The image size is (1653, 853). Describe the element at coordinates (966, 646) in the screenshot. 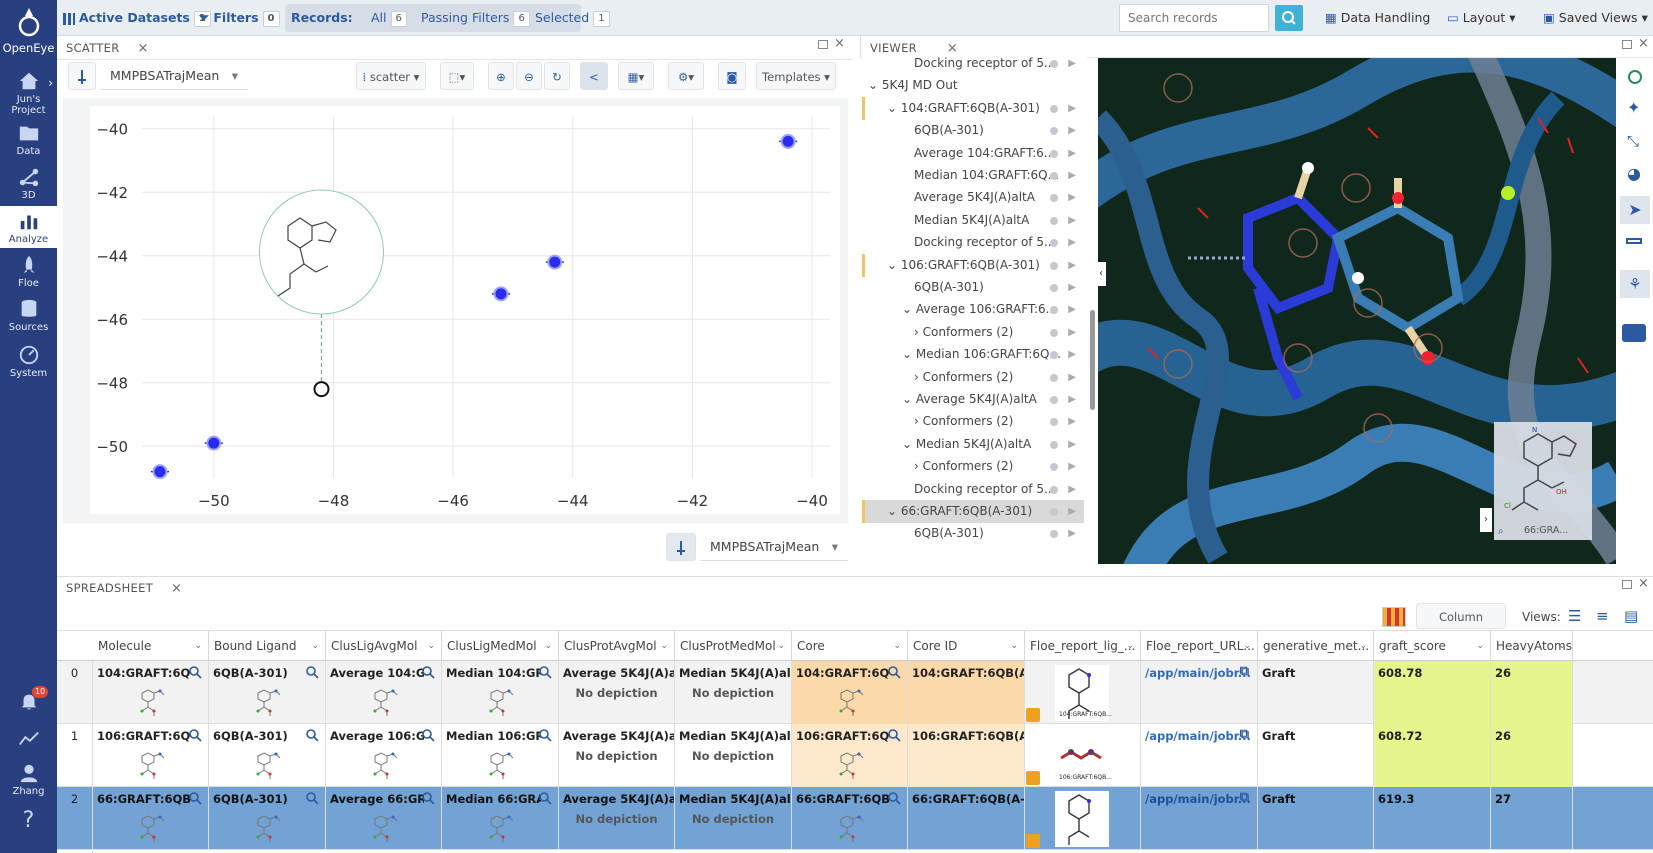

I see `column-header: Core ID ⌄` at that location.